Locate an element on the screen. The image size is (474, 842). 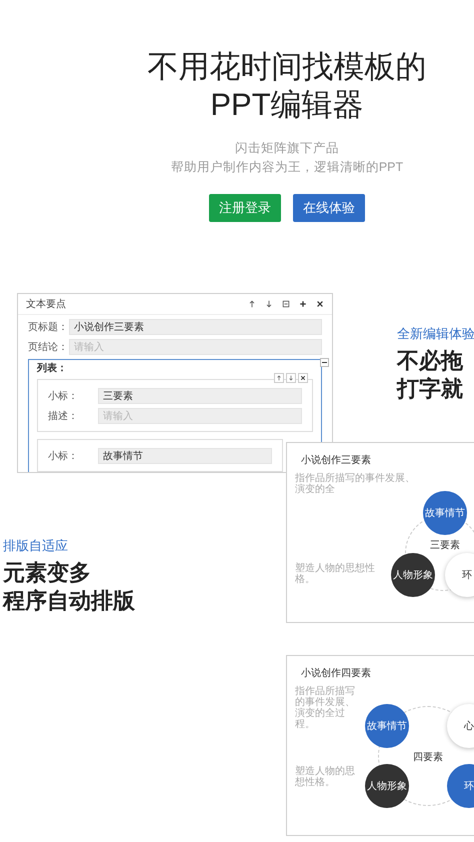
feature-headline: 程序自动排版 is located at coordinates (69, 601).